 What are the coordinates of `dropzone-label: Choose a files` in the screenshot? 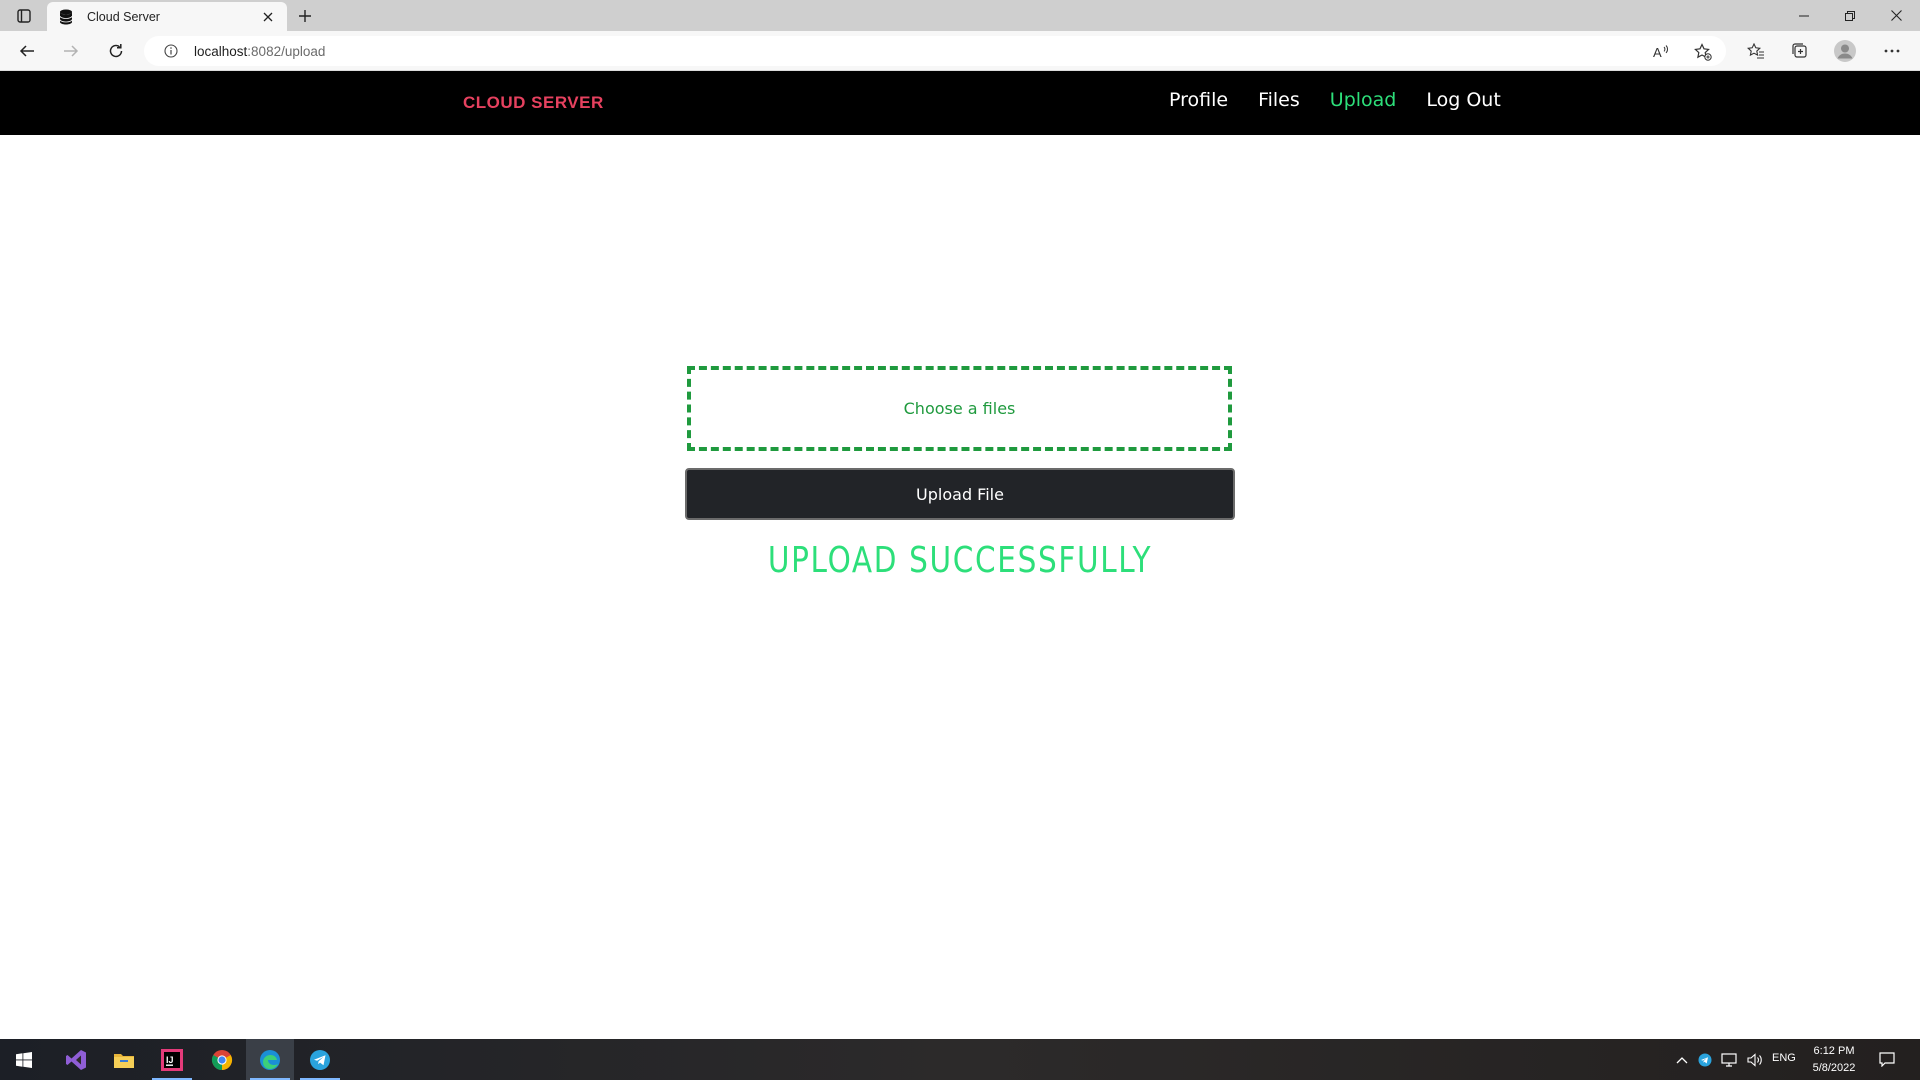 It's located at (959, 408).